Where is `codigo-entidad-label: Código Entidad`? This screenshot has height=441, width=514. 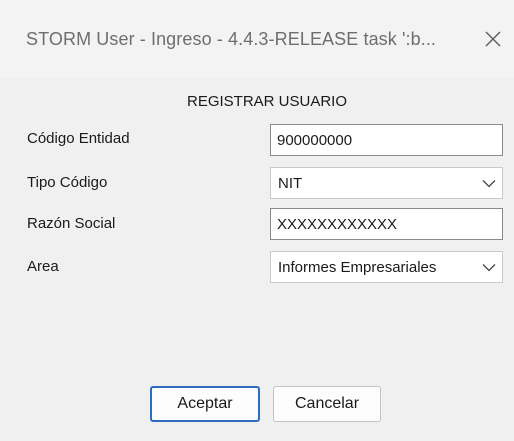 codigo-entidad-label: Código Entidad is located at coordinates (78, 138).